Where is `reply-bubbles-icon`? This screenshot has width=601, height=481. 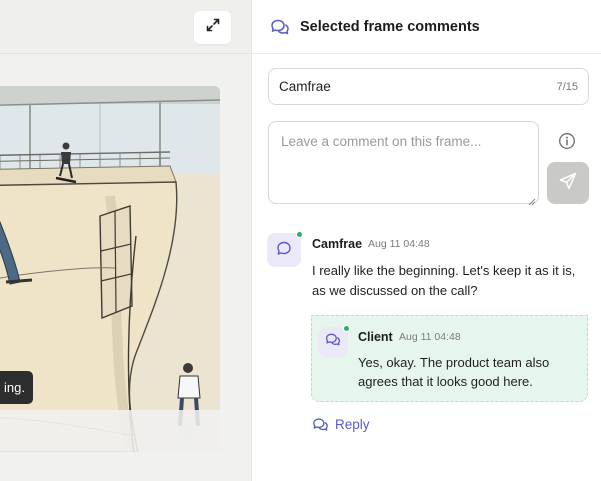
reply-bubbles-icon is located at coordinates (321, 424).